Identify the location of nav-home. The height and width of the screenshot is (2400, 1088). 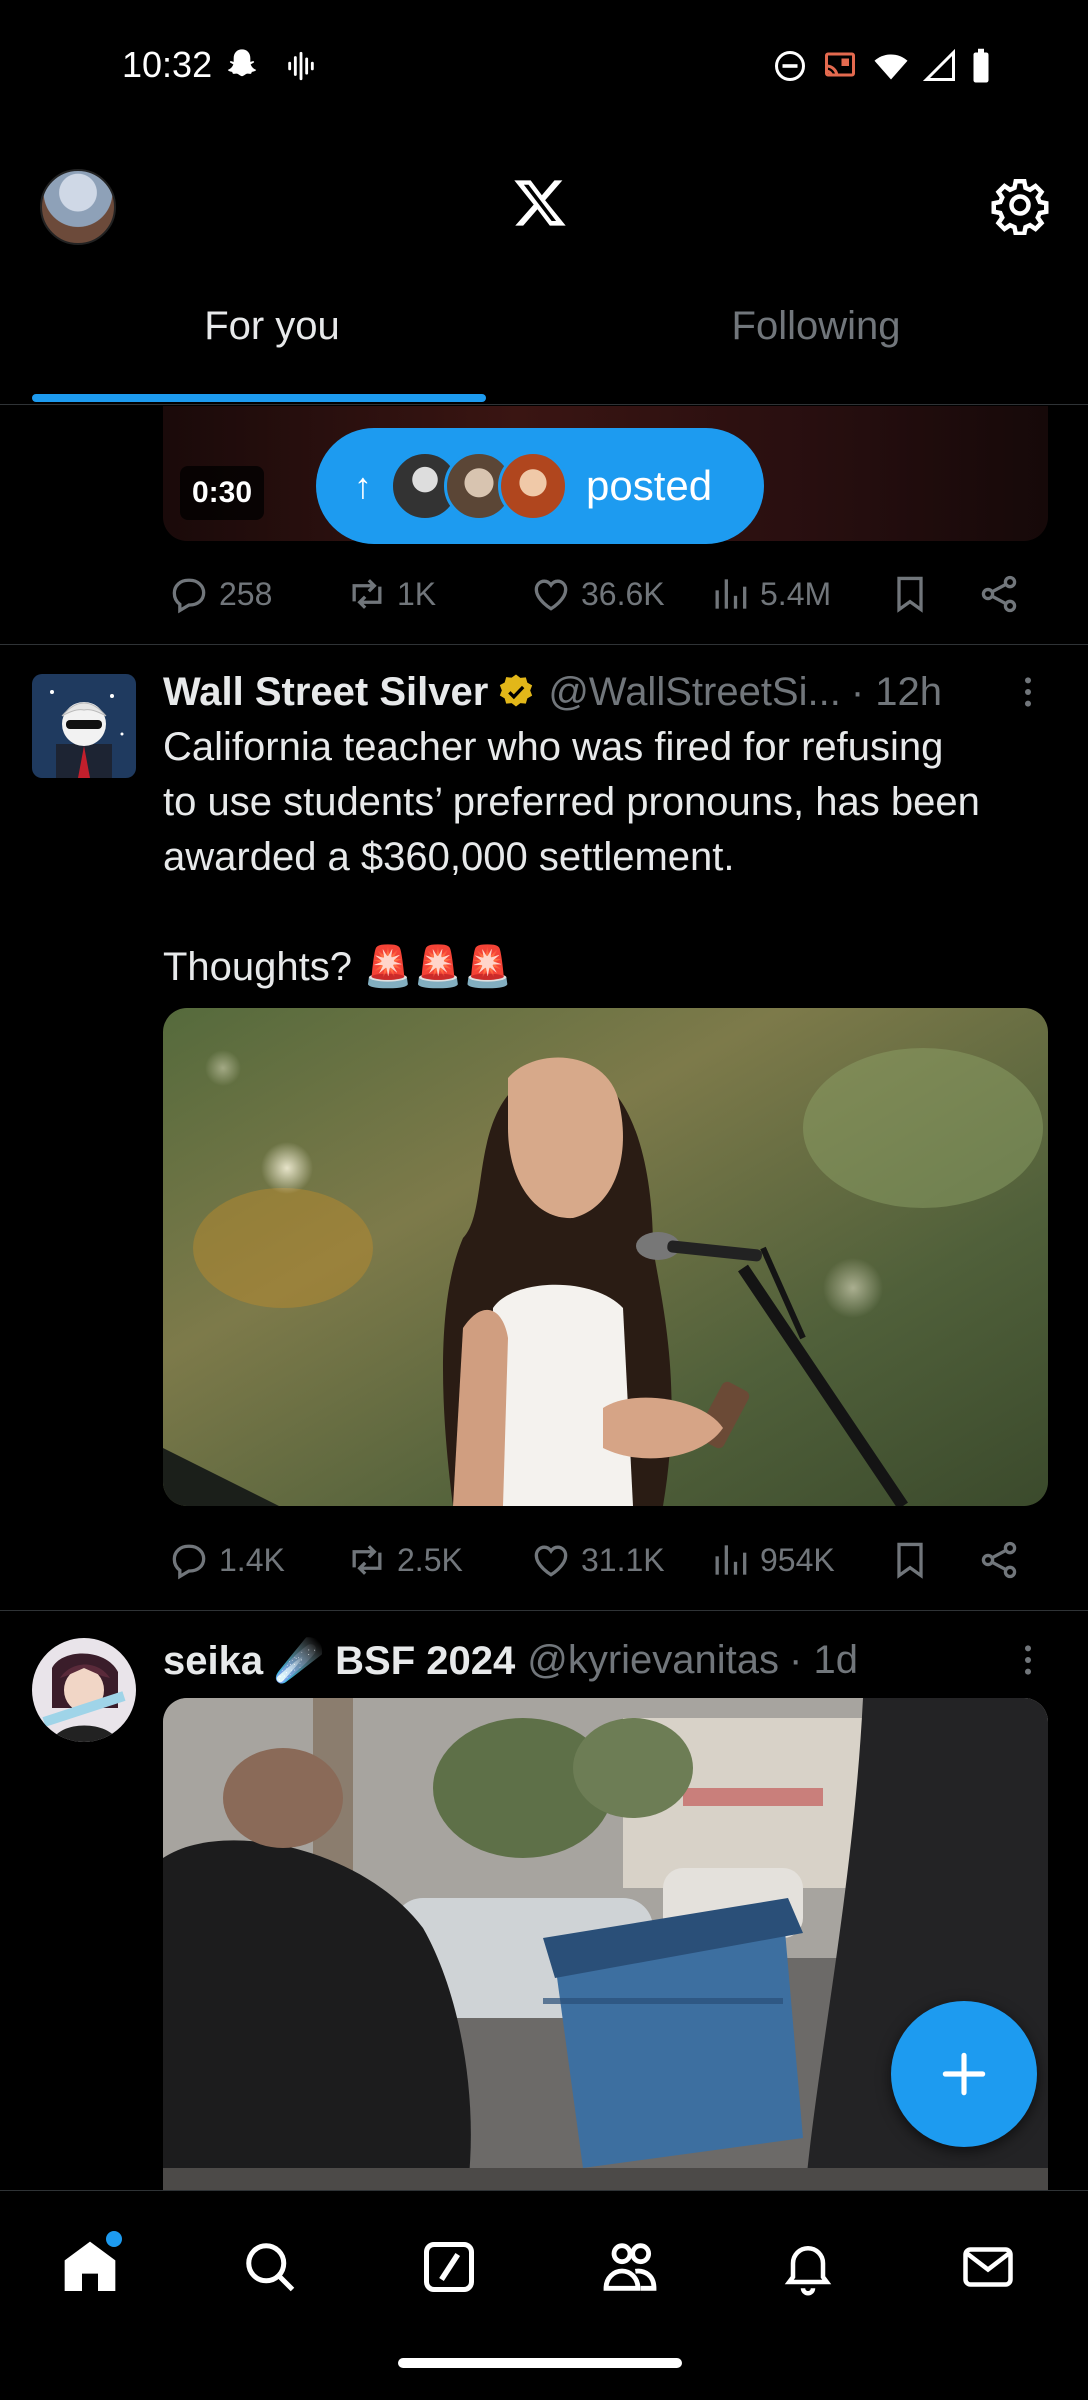
(90, 2267).